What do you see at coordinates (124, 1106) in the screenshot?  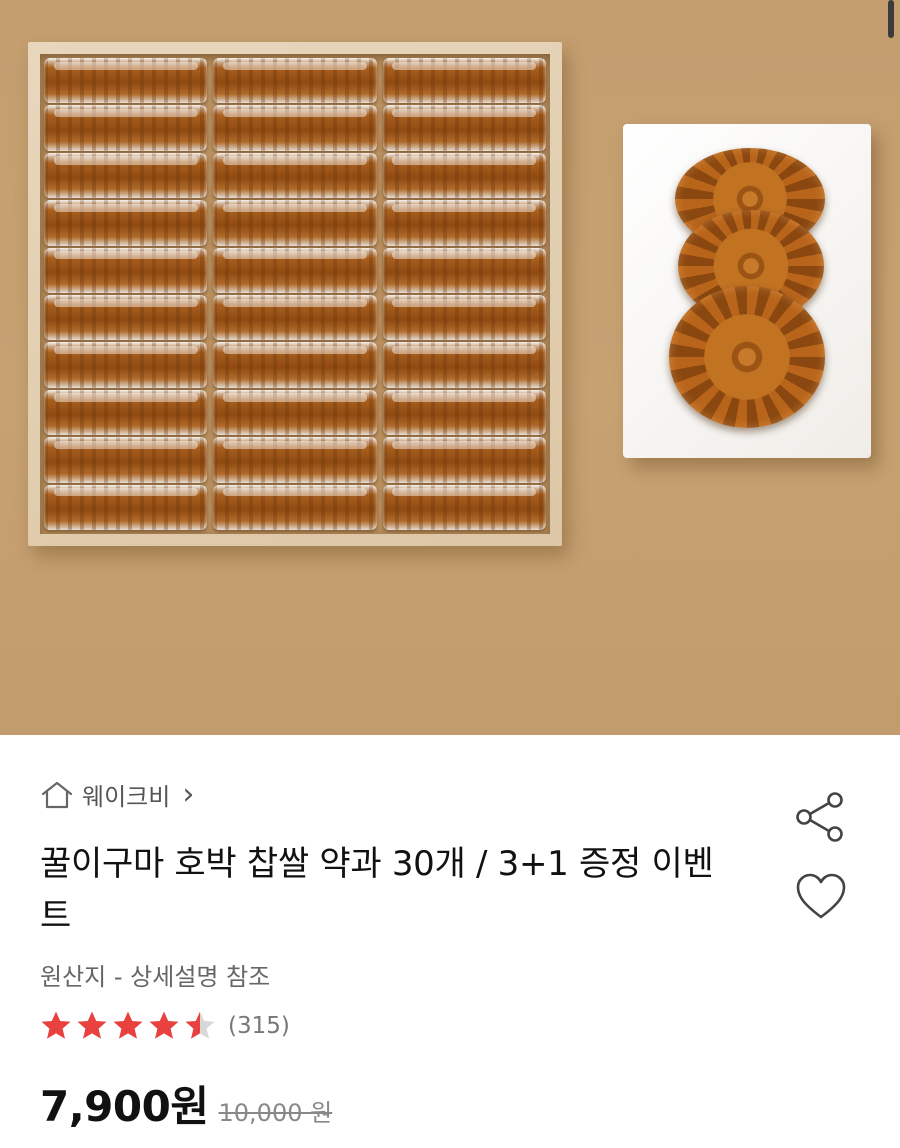 I see `sale-price: 7,900원` at bounding box center [124, 1106].